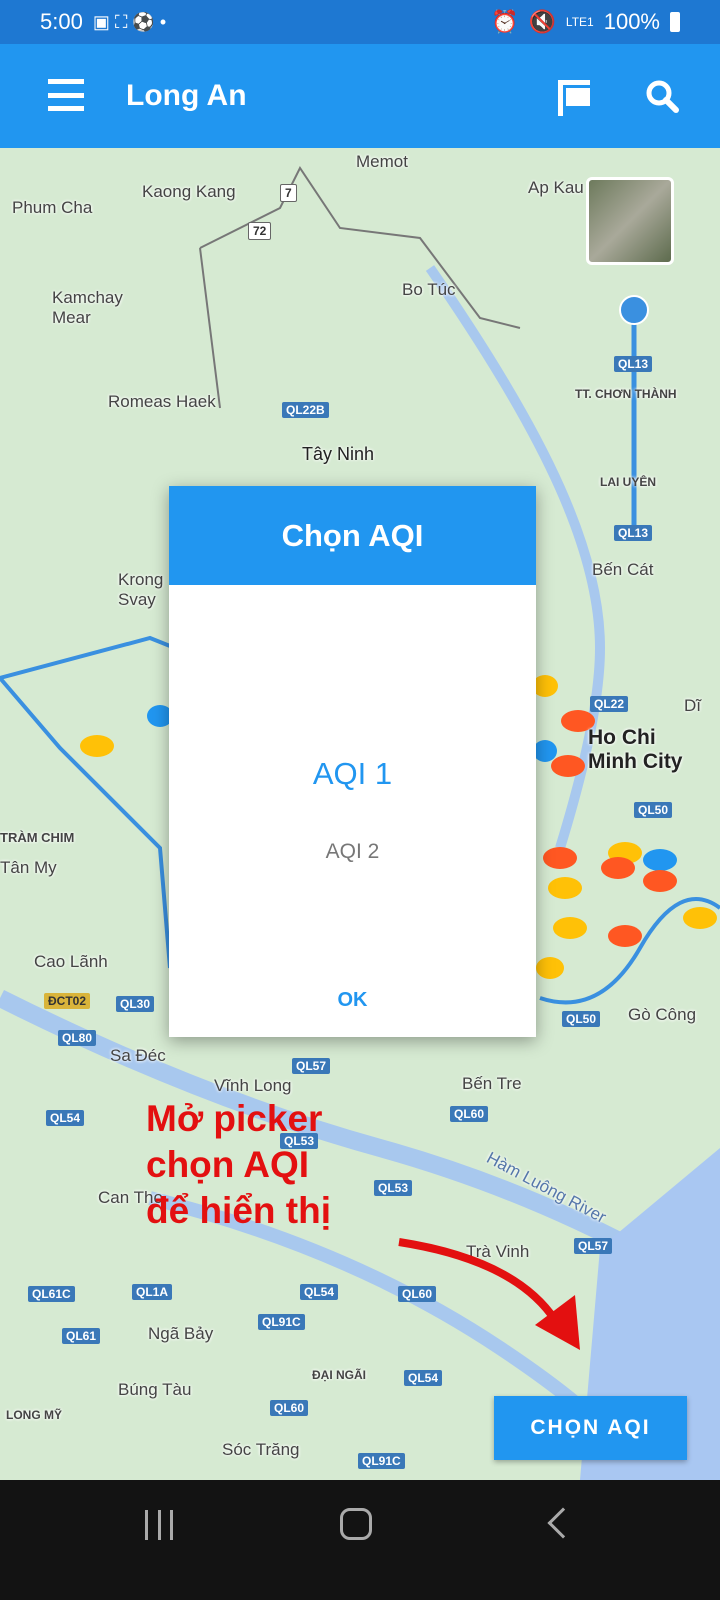 Image resolution: width=720 pixels, height=1600 pixels. I want to click on route-shield: QL57, so click(311, 1066).